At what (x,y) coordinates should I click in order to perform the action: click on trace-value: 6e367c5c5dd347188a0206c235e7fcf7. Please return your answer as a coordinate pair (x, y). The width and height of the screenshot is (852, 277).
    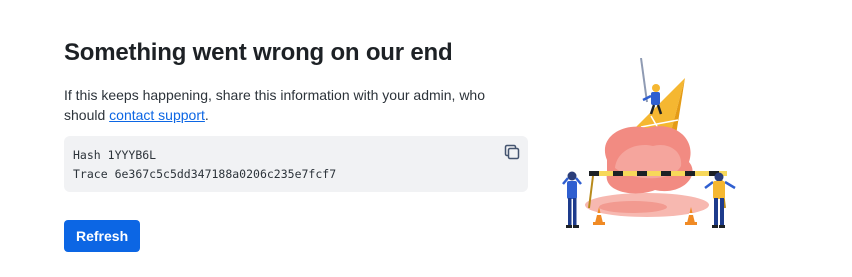
    Looking at the image, I should click on (225, 174).